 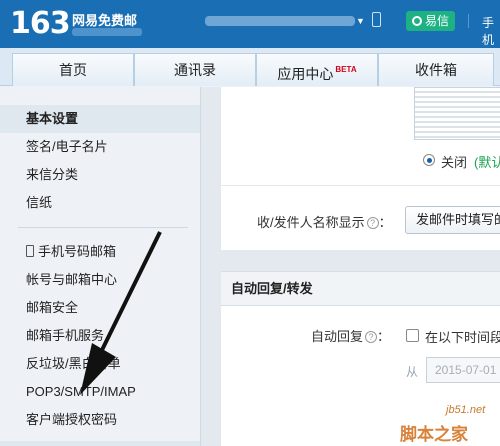 I want to click on auto-reply-label: 自动回复?：, so click(x=350, y=335).